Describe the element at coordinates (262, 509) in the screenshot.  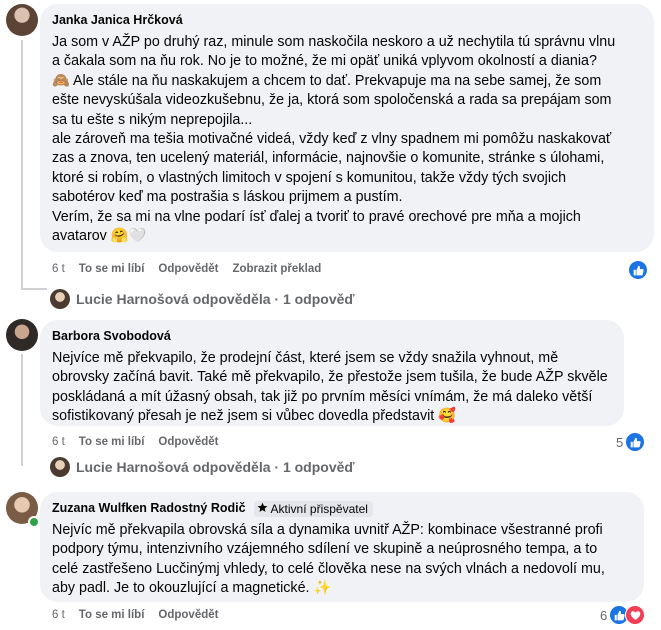
I see `star-icon` at that location.